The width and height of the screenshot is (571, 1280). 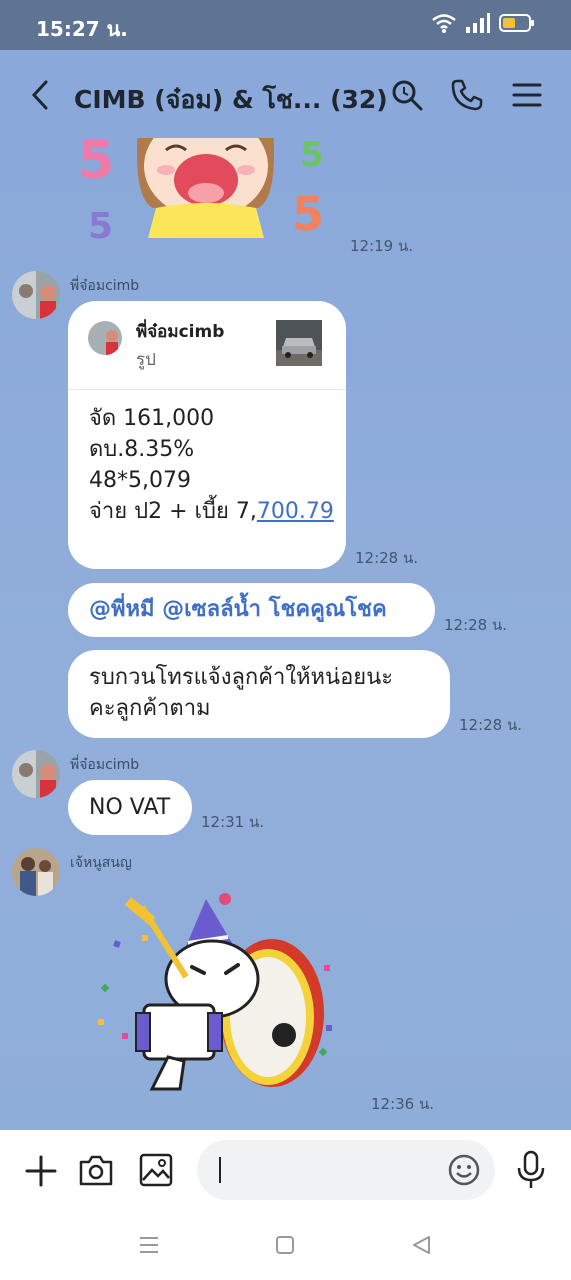 What do you see at coordinates (527, 95) in the screenshot?
I see `menu-icon` at bounding box center [527, 95].